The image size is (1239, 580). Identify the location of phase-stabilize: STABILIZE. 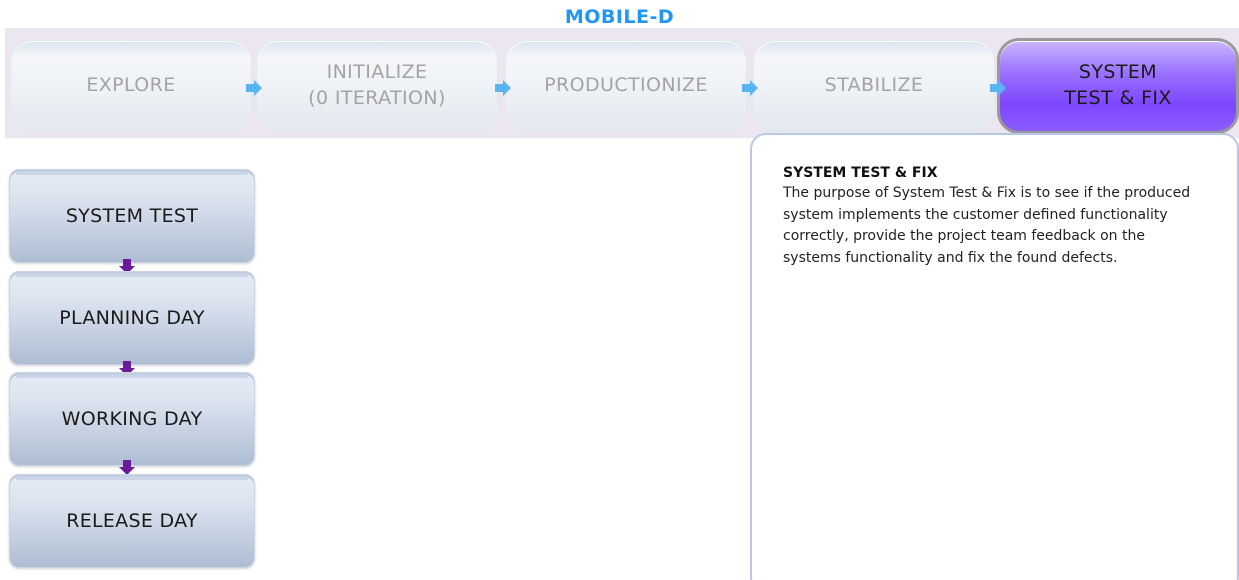
(874, 86).